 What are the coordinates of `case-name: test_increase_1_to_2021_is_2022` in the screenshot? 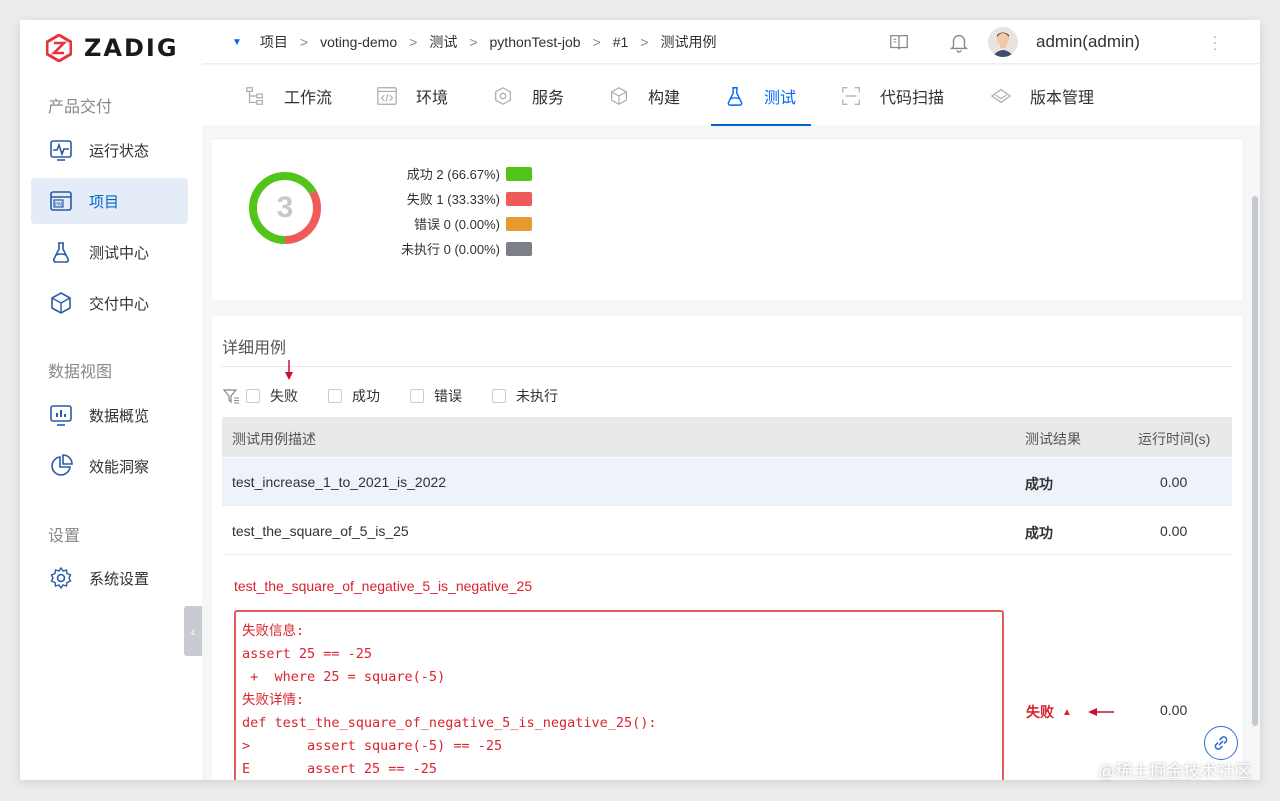 It's located at (339, 482).